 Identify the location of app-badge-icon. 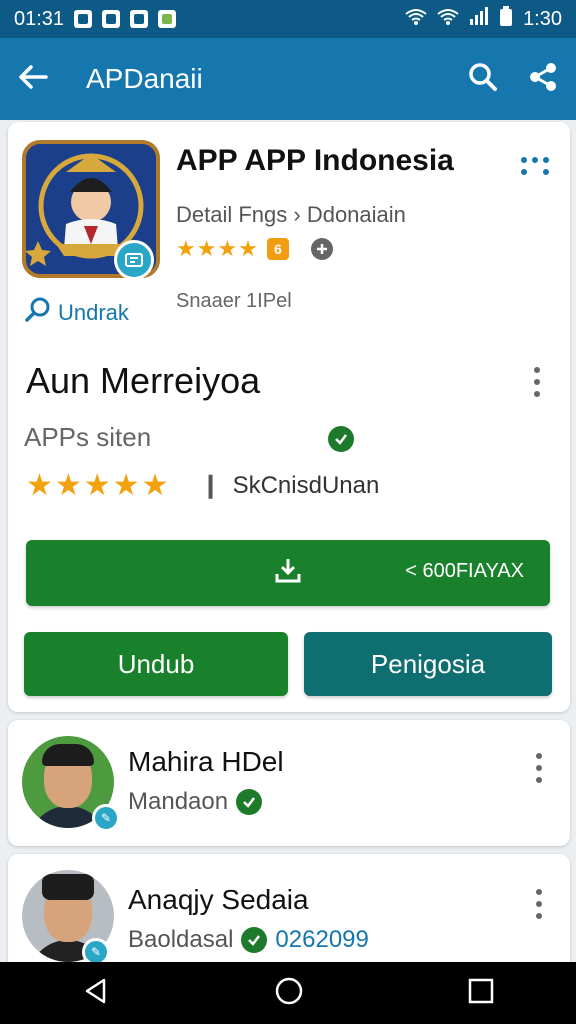
(134, 260).